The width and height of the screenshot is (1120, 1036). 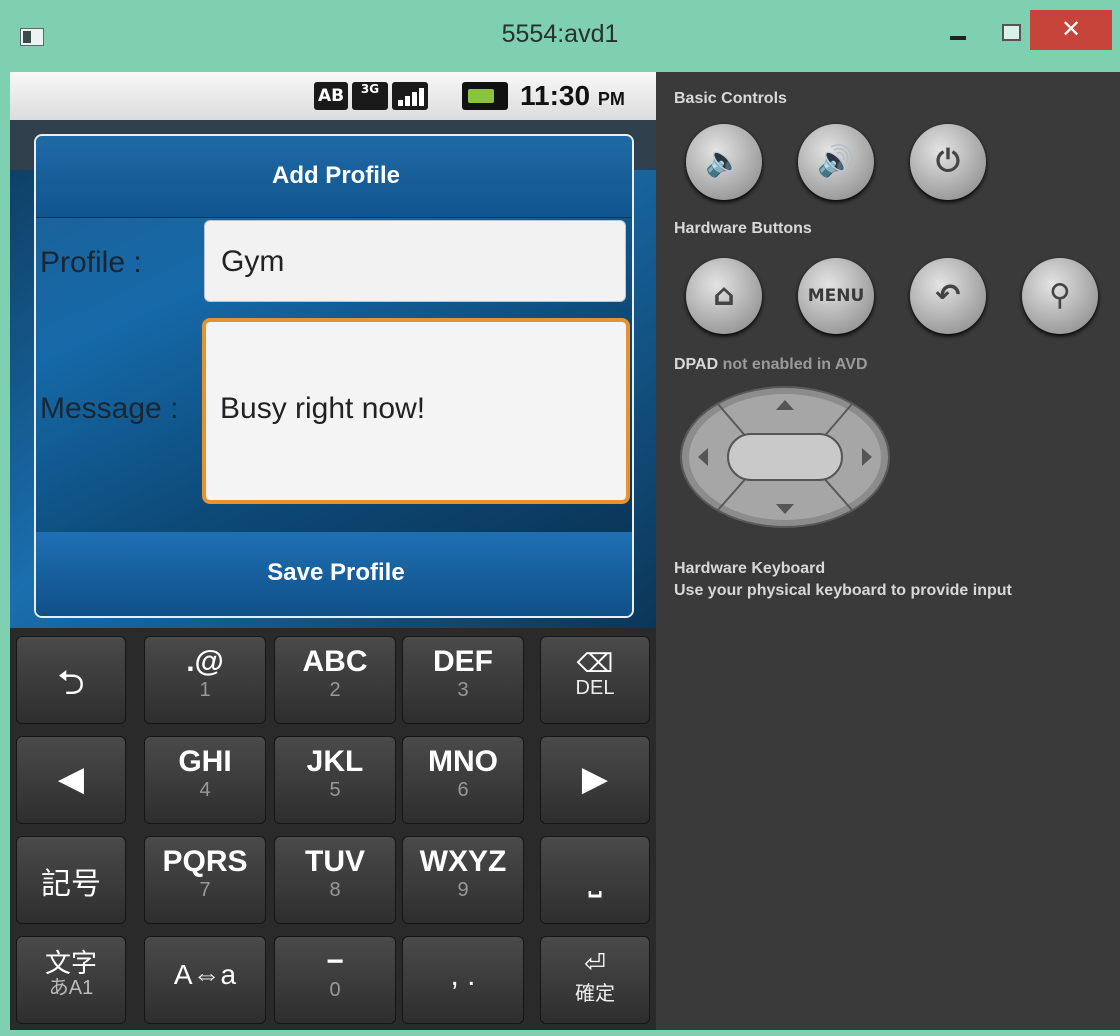 I want to click on key-label: WXYZ, so click(x=463, y=861).